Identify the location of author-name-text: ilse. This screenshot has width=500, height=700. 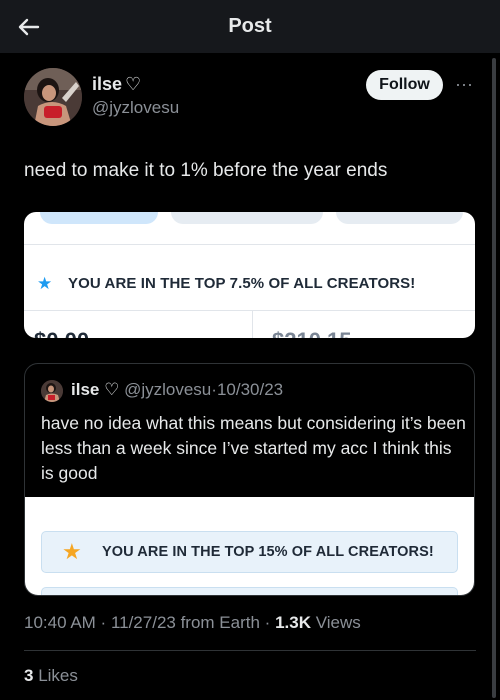
(107, 84).